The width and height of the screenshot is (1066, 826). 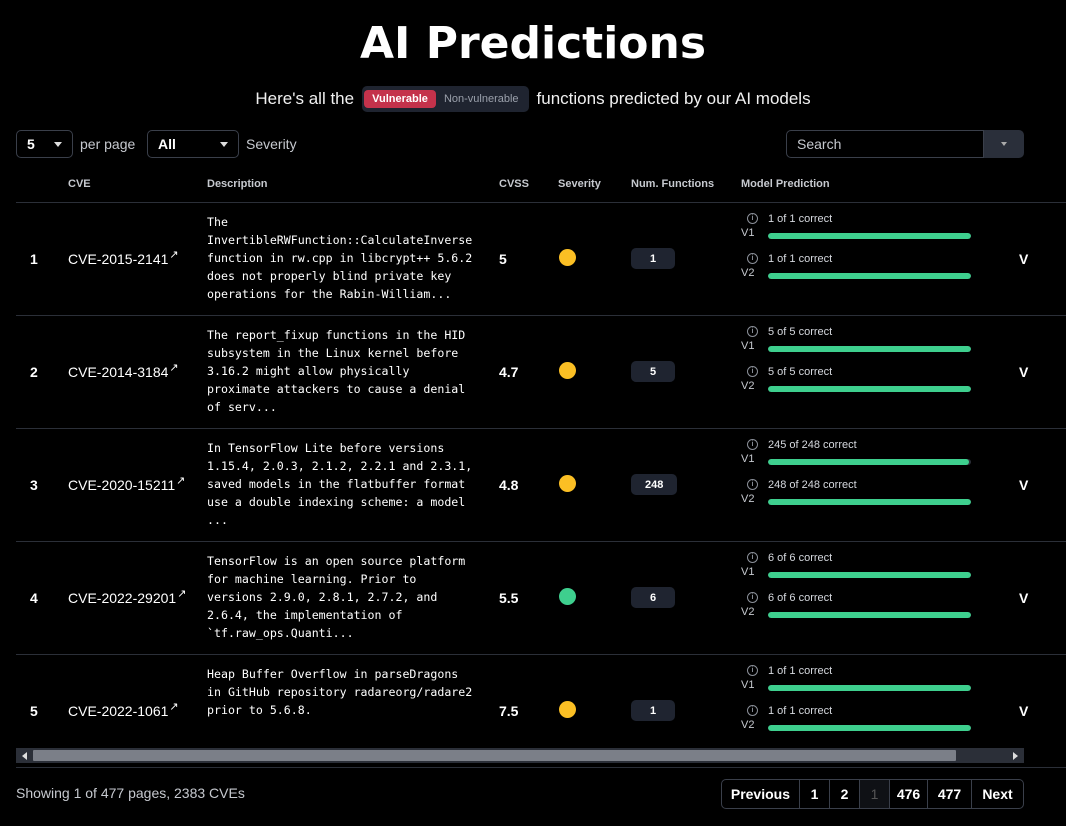 I want to click on header-cvss: CVSS, so click(x=514, y=184).